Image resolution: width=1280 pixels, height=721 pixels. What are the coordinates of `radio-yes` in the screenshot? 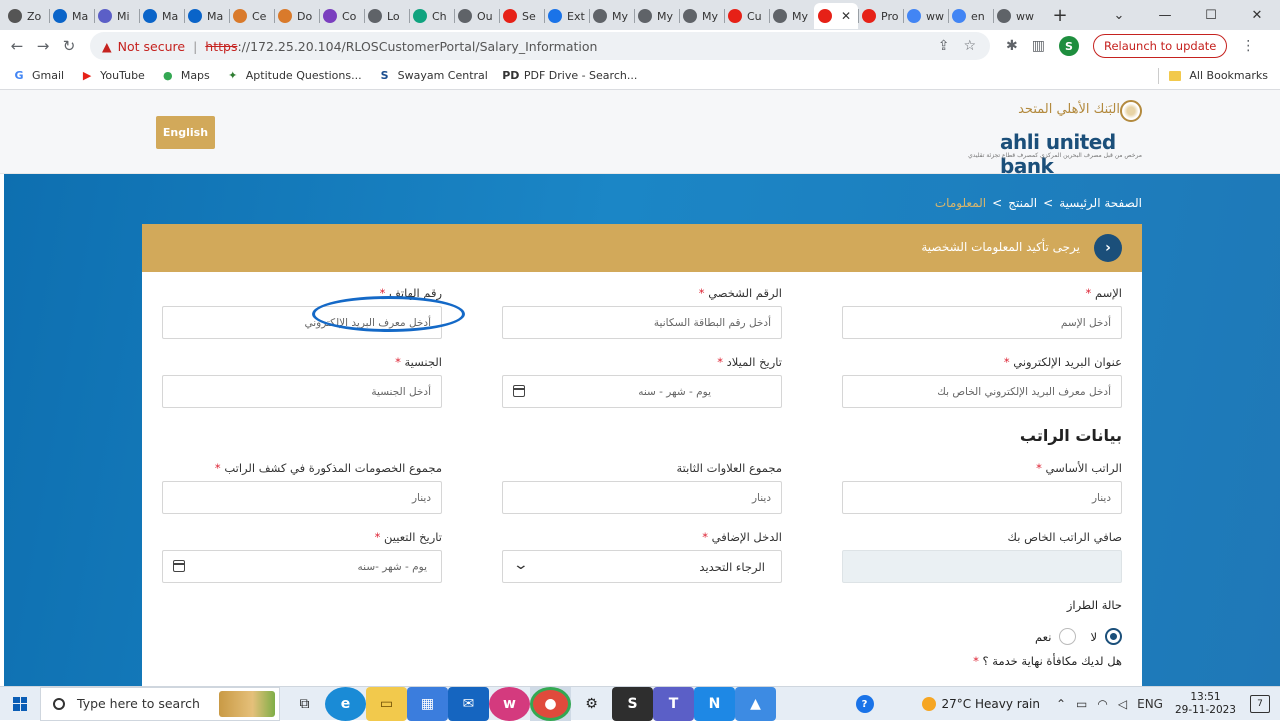 It's located at (1068, 636).